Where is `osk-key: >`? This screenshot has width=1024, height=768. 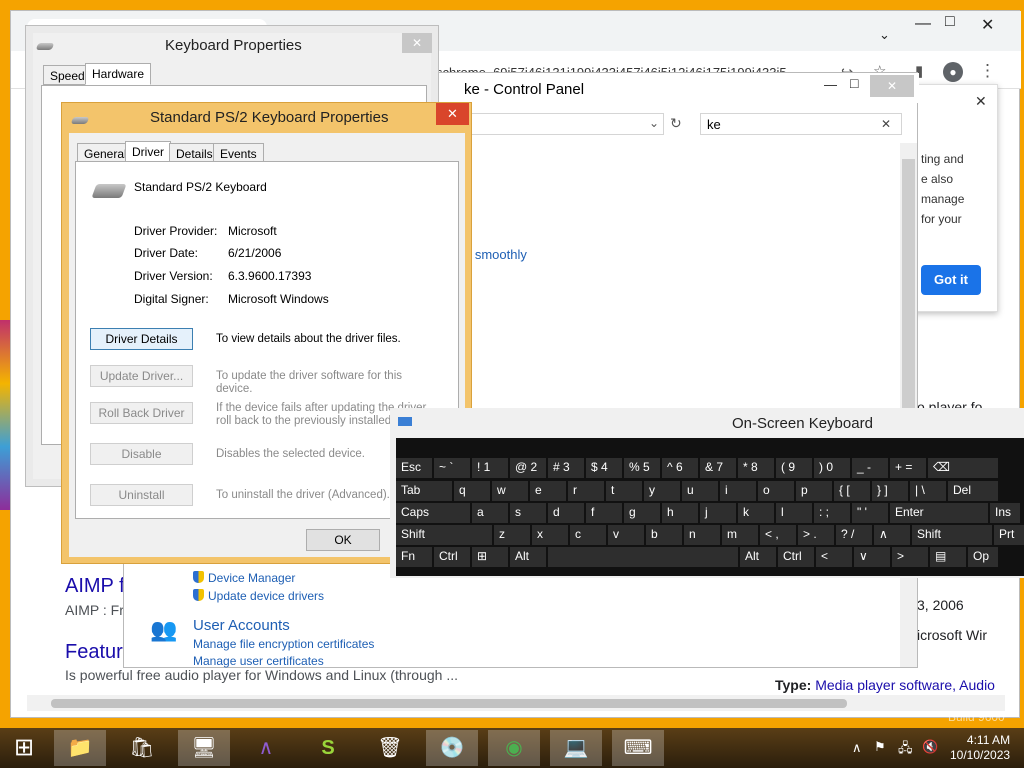 osk-key: > is located at coordinates (910, 557).